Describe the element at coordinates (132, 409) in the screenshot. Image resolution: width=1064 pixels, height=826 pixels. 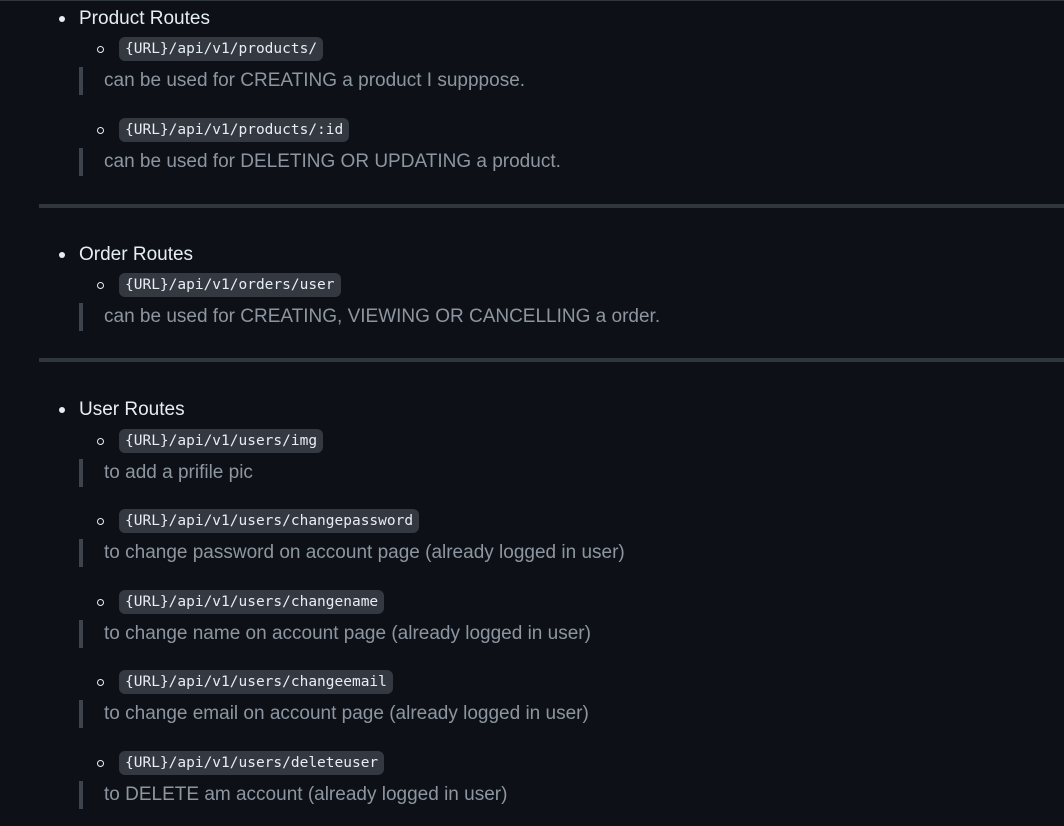
I see `section-title: User Routes` at that location.